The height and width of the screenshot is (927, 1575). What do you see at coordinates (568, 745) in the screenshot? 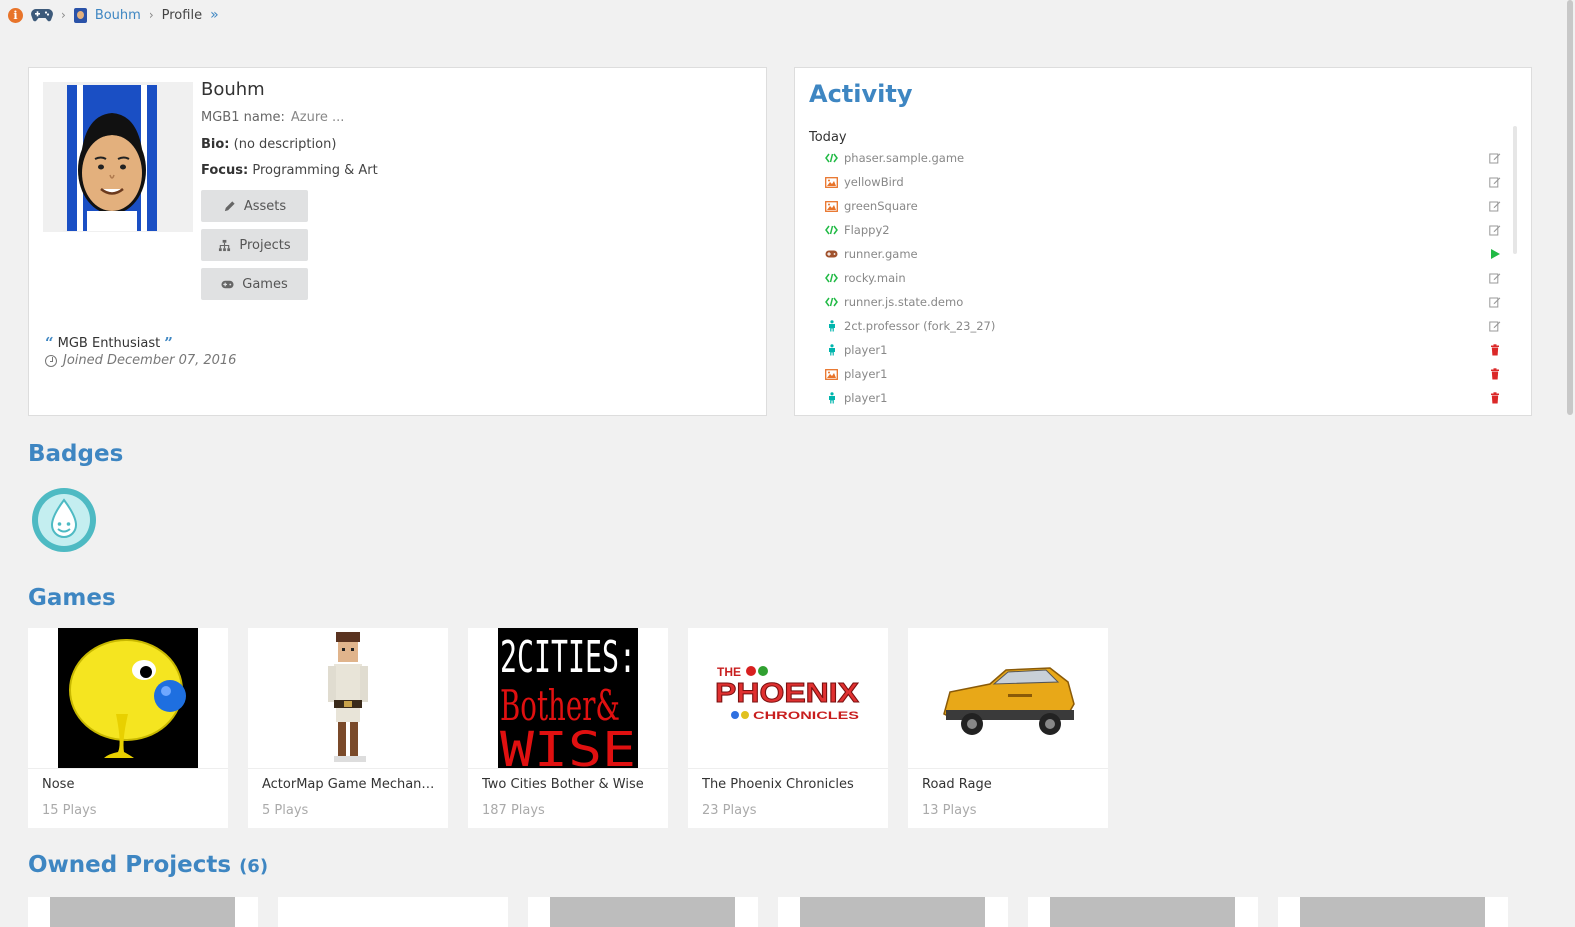
I see `thumb-text: WISE` at bounding box center [568, 745].